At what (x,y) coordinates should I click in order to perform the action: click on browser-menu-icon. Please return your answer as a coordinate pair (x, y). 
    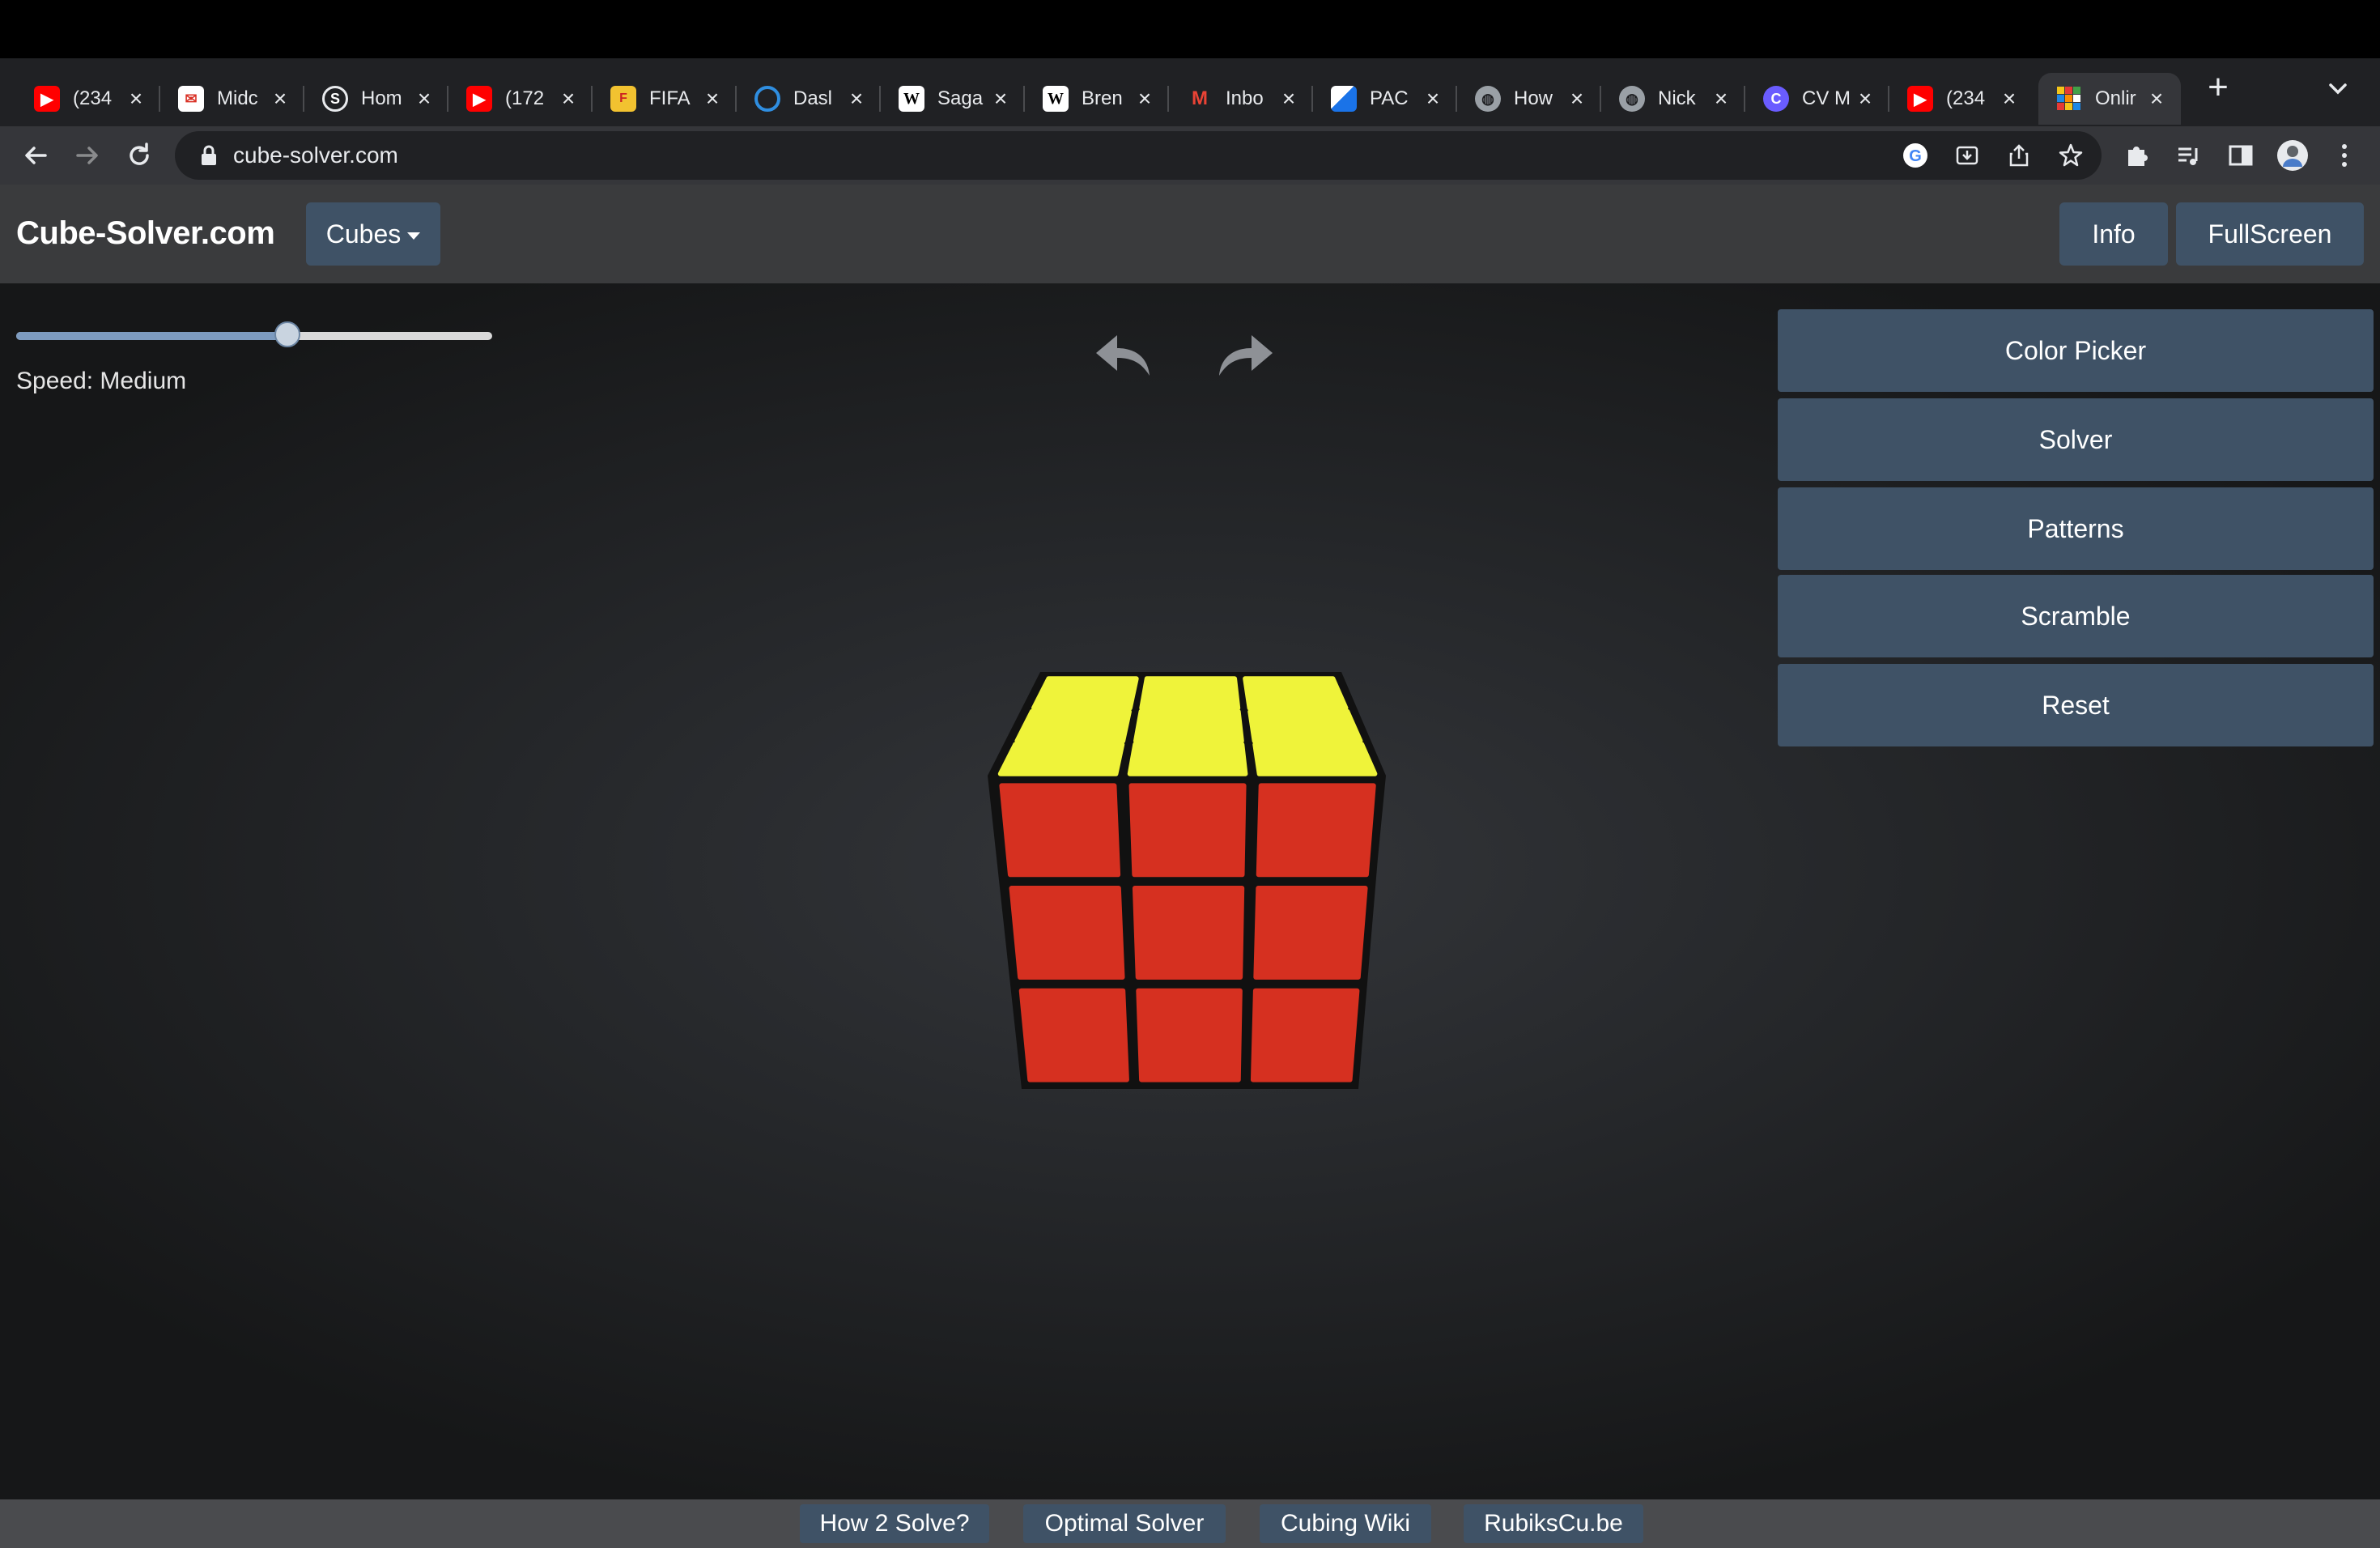
    Looking at the image, I should click on (2345, 156).